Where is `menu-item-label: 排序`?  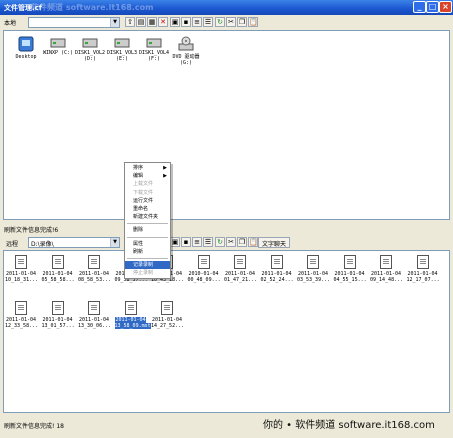
menu-item-label: 排序 is located at coordinates (138, 168).